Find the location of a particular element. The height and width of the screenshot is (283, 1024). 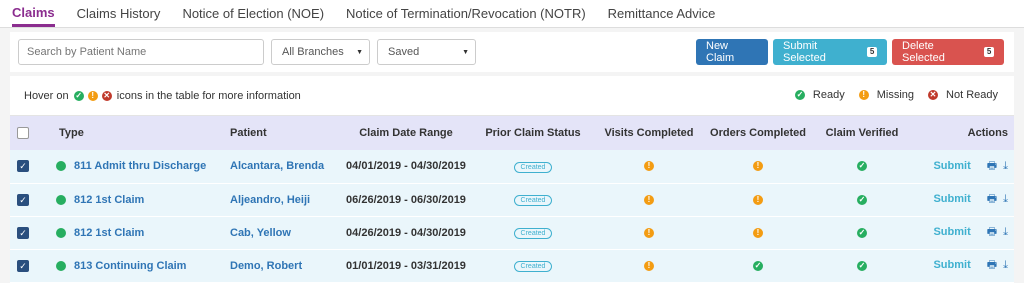

delete-selected-label: Delete Selected is located at coordinates (940, 52).